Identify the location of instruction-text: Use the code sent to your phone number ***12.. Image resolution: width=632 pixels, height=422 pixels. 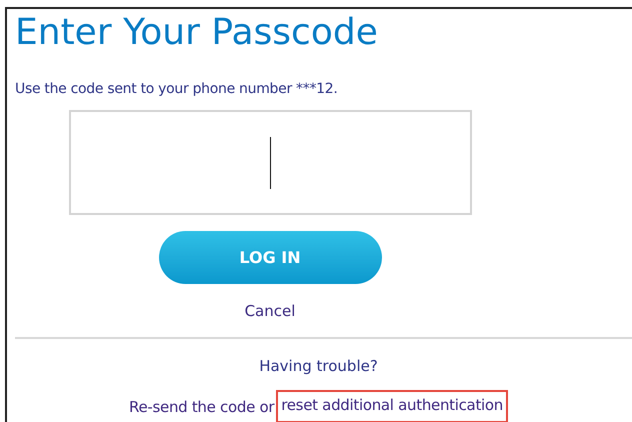
(176, 89).